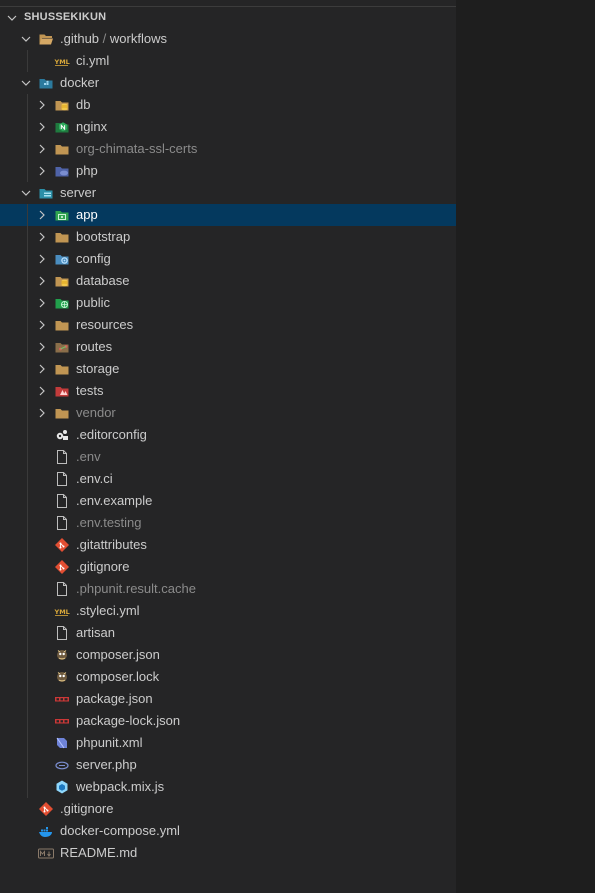 The width and height of the screenshot is (595, 893). I want to click on tree-item-name: .env.example, so click(114, 500).